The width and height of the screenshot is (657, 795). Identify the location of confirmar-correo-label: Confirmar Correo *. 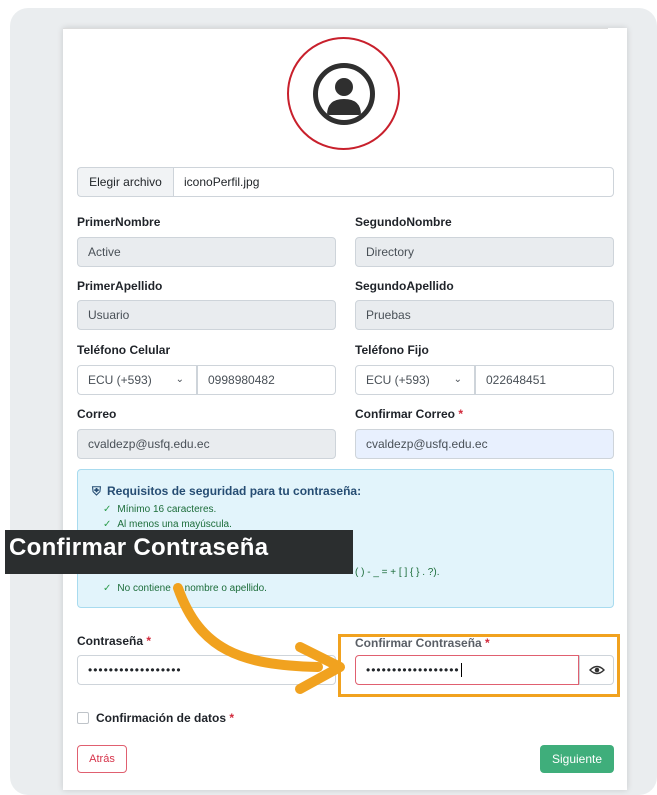
(409, 414).